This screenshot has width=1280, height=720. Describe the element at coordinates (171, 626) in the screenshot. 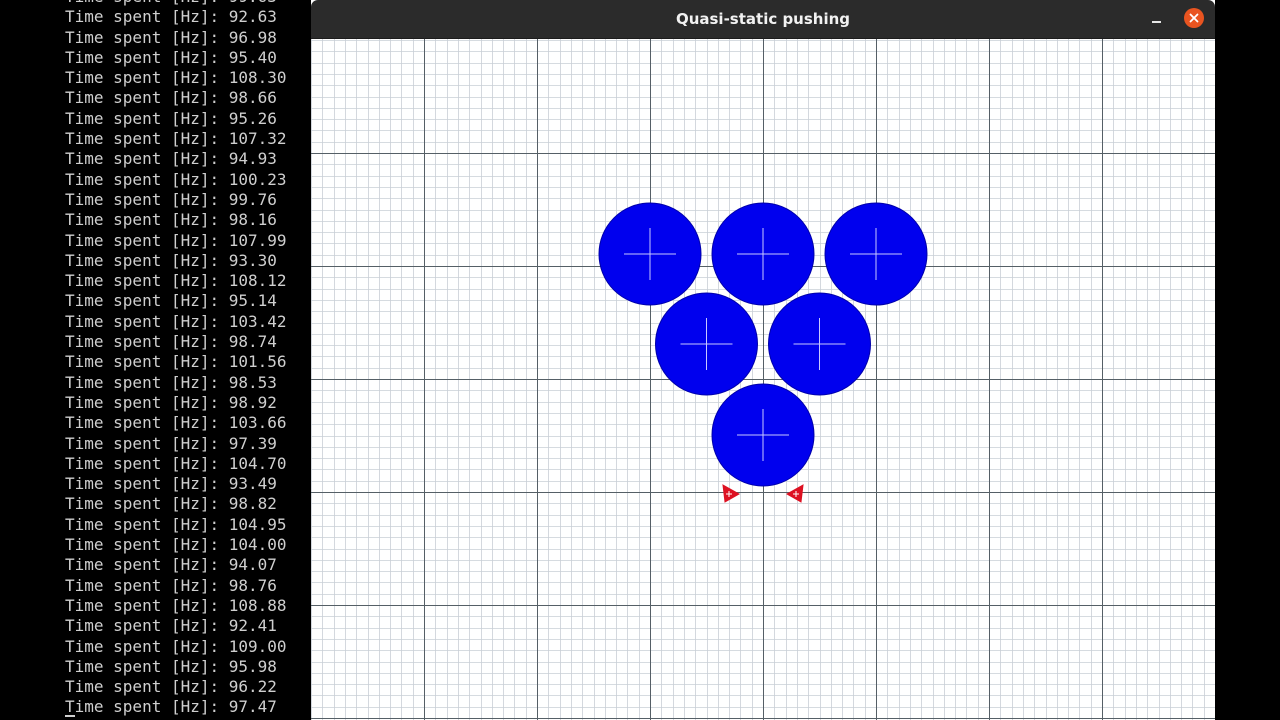

I see `terminal-line: Time spent [Hz]: 92.41` at that location.